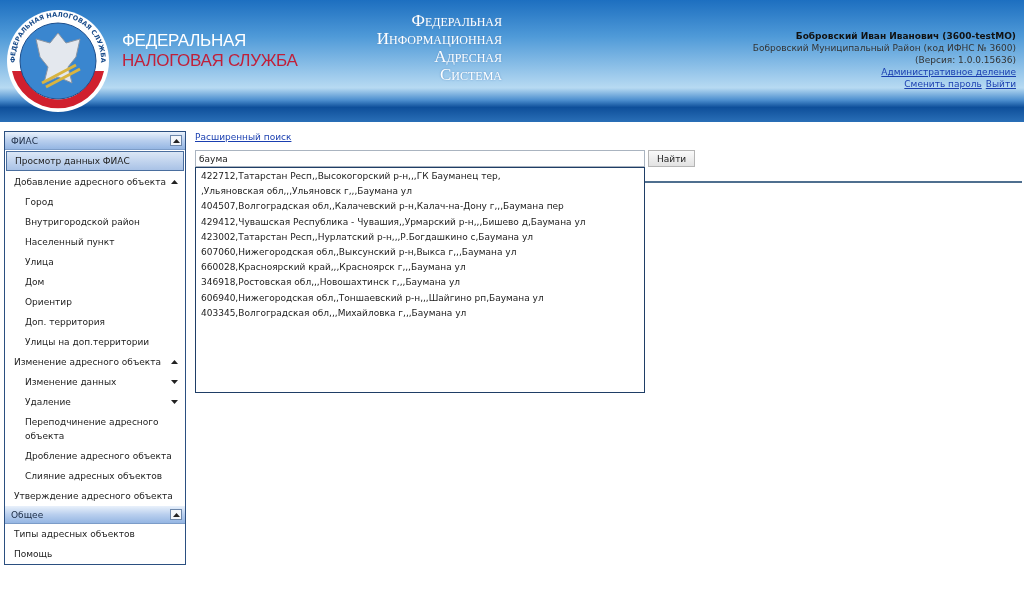 The height and width of the screenshot is (600, 1024). I want to click on menu-item: Изменение данных, so click(95, 382).